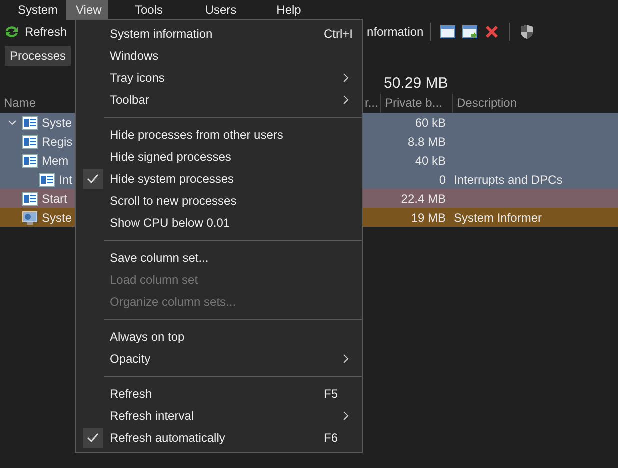 This screenshot has width=618, height=468. Describe the element at coordinates (442, 179) in the screenshot. I see `private-bytes-cell-text: 0` at that location.